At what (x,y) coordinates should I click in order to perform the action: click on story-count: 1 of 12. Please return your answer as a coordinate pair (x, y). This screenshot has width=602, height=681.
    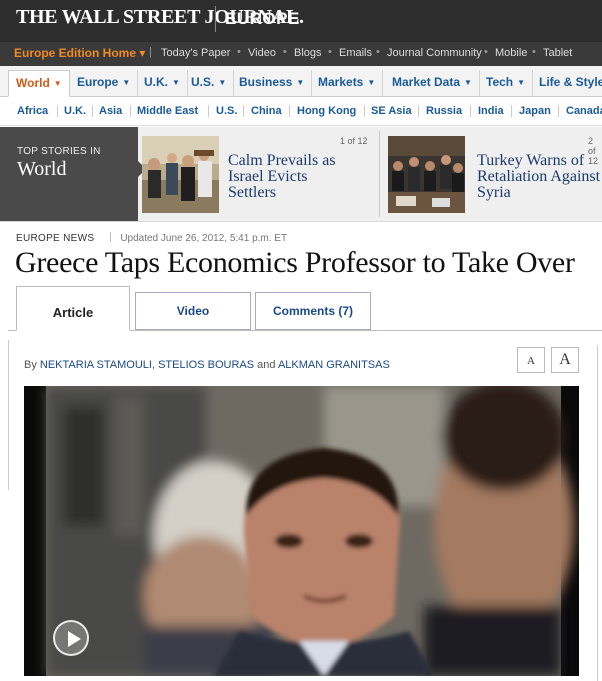
    Looking at the image, I should click on (354, 141).